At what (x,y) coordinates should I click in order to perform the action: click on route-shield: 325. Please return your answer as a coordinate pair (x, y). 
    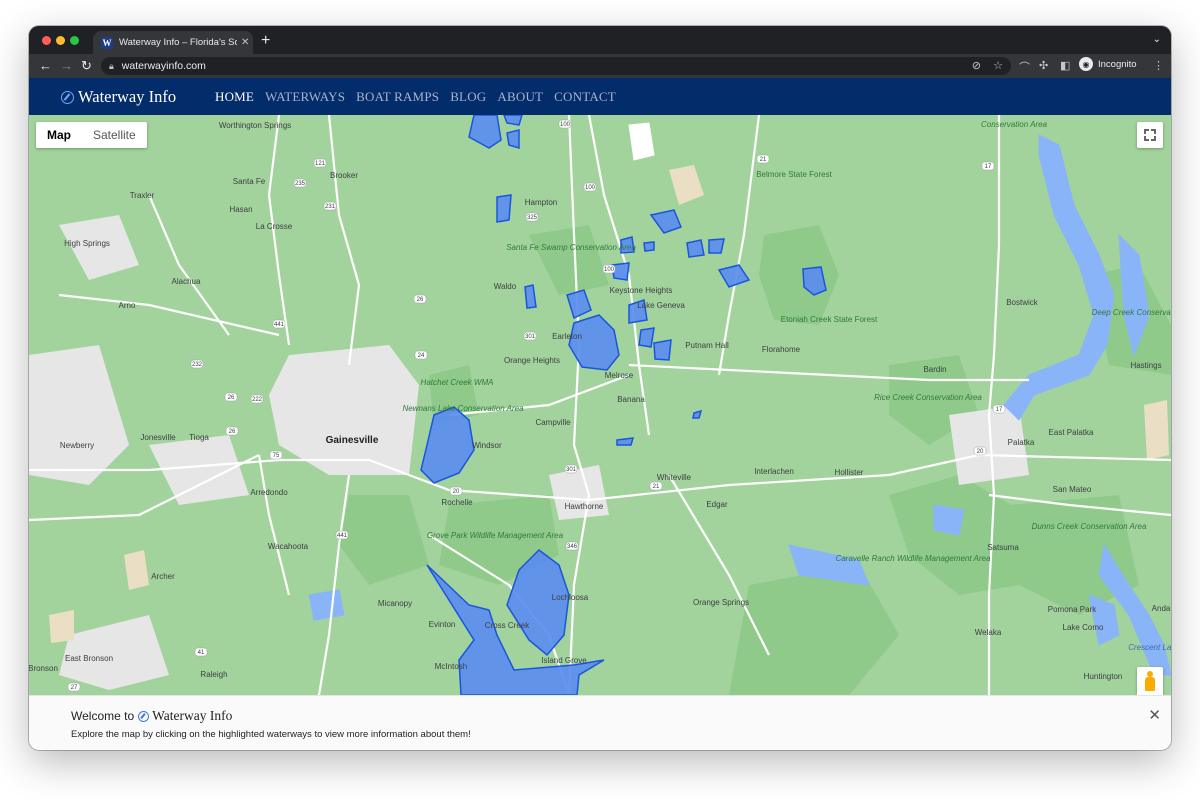
    Looking at the image, I should click on (532, 217).